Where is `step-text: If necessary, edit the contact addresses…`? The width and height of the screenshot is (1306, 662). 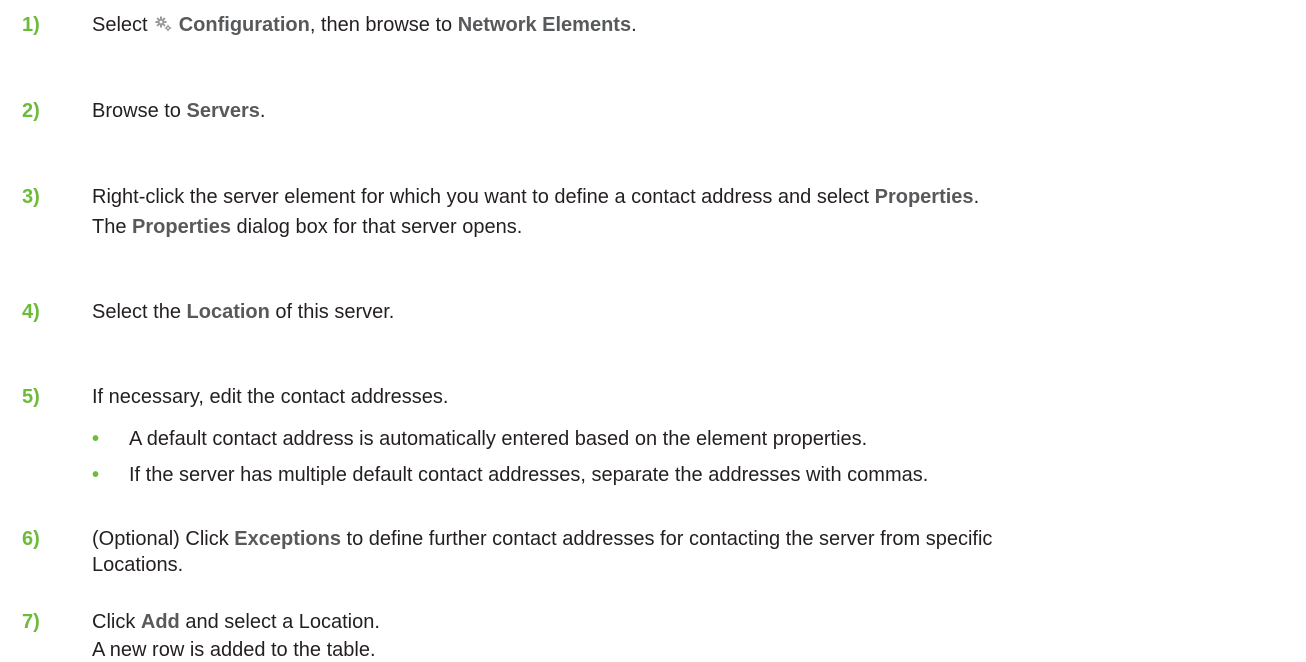 step-text: If necessary, edit the contact addresses… is located at coordinates (692, 397).